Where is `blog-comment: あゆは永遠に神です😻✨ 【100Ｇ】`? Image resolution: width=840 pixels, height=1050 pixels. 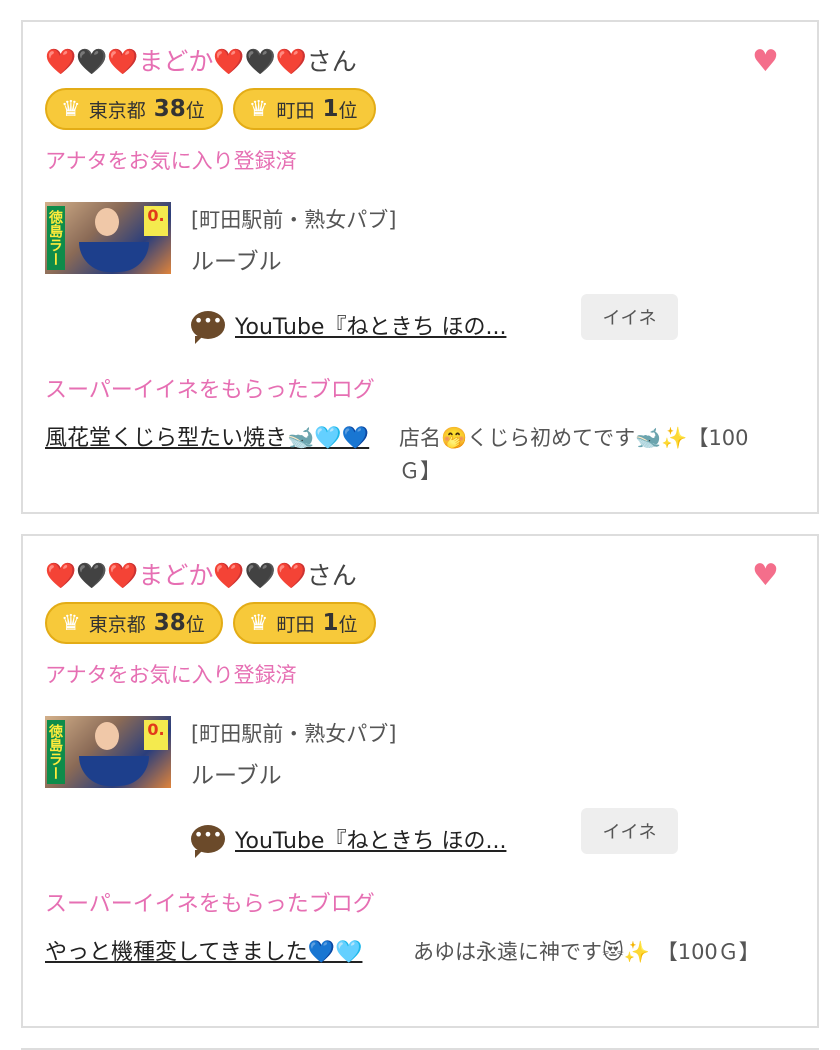 blog-comment: あゆは永遠に神です😻✨ 【100Ｇ】 is located at coordinates (586, 952).